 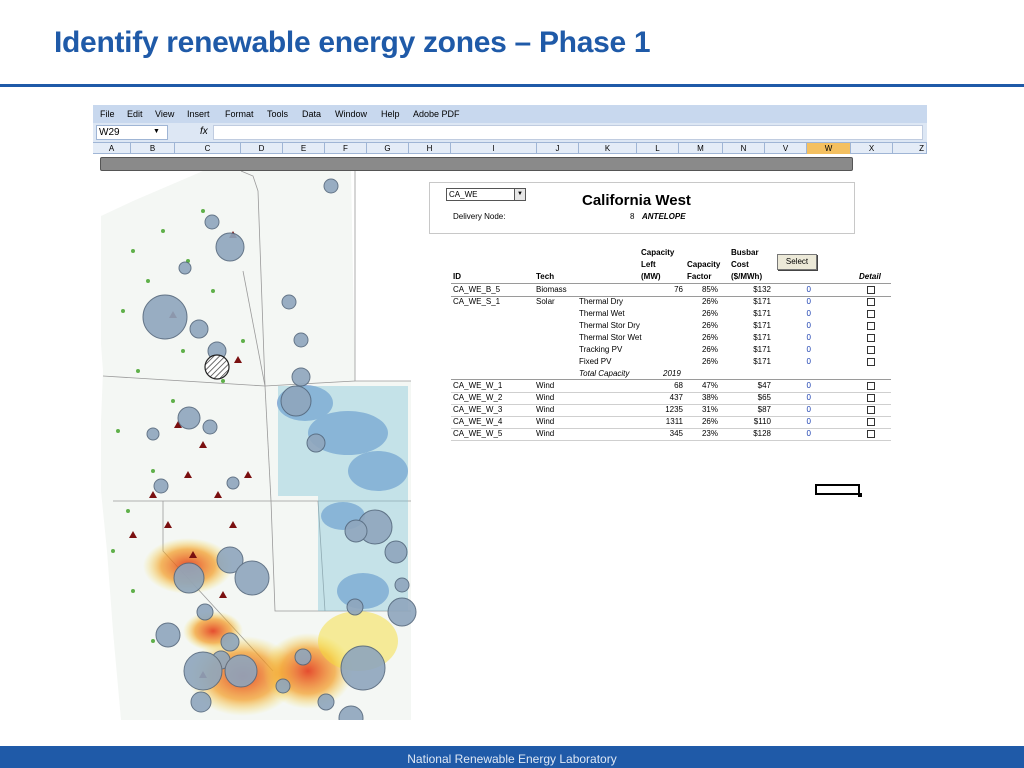 What do you see at coordinates (595, 361) in the screenshot?
I see `cell-subtype: Fixed PV` at bounding box center [595, 361].